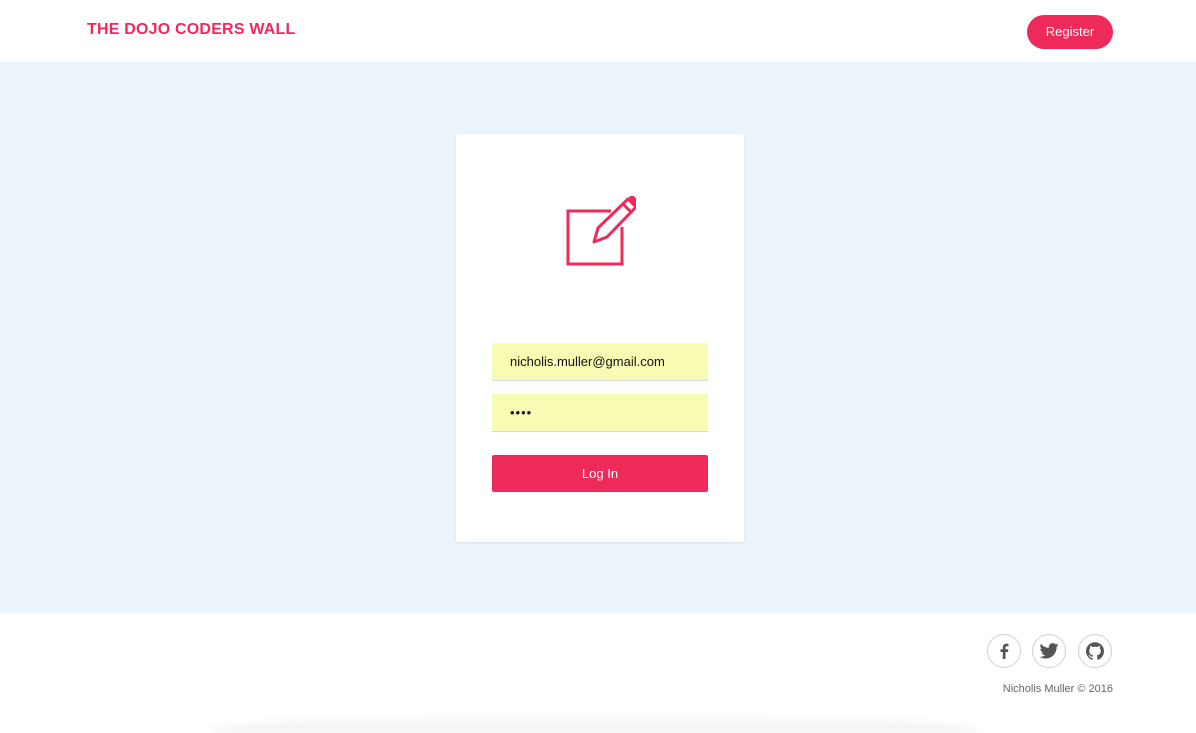 The image size is (1196, 733). Describe the element at coordinates (602, 231) in the screenshot. I see `edit-icon` at that location.